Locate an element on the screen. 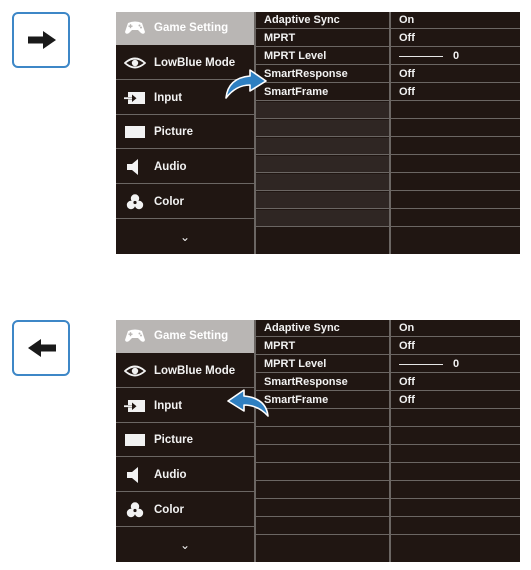 This screenshot has height=570, width=531. curved-arrow-right-icon is located at coordinates (246, 84).